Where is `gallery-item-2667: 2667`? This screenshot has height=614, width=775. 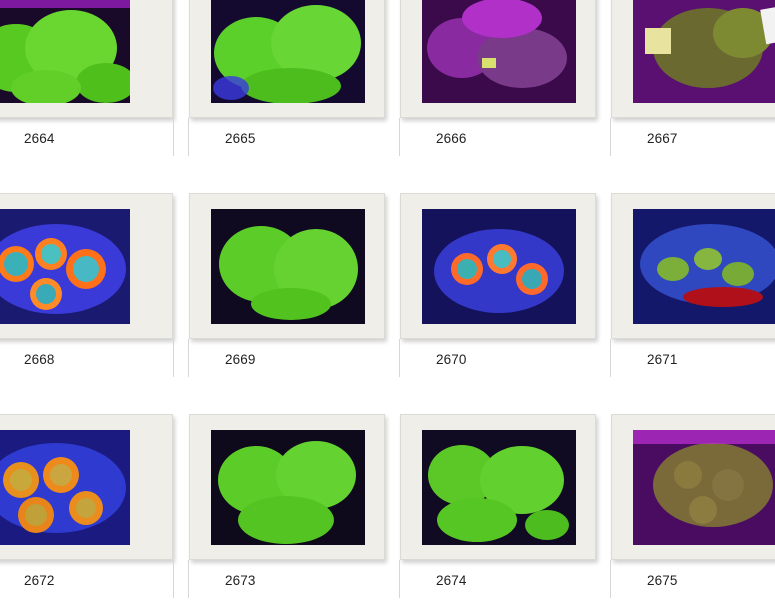 gallery-item-2667: 2667 is located at coordinates (692, 86).